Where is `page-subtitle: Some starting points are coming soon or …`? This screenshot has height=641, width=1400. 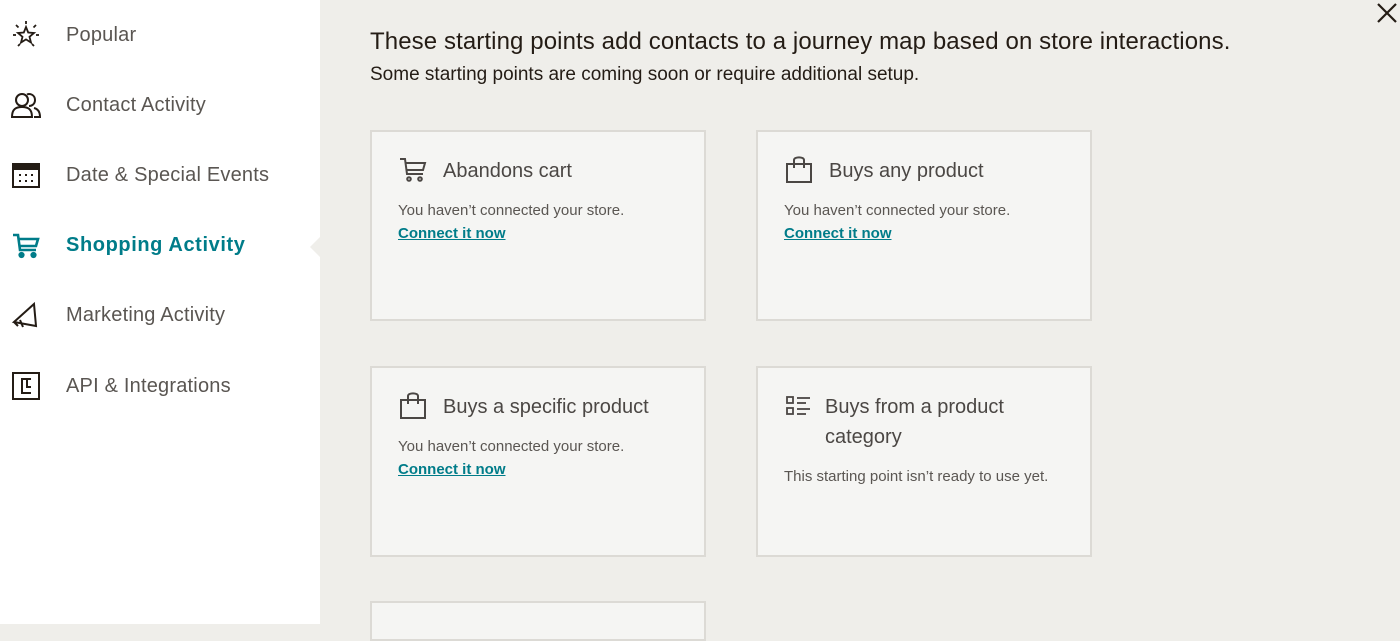 page-subtitle: Some starting points are coming soon or … is located at coordinates (645, 74).